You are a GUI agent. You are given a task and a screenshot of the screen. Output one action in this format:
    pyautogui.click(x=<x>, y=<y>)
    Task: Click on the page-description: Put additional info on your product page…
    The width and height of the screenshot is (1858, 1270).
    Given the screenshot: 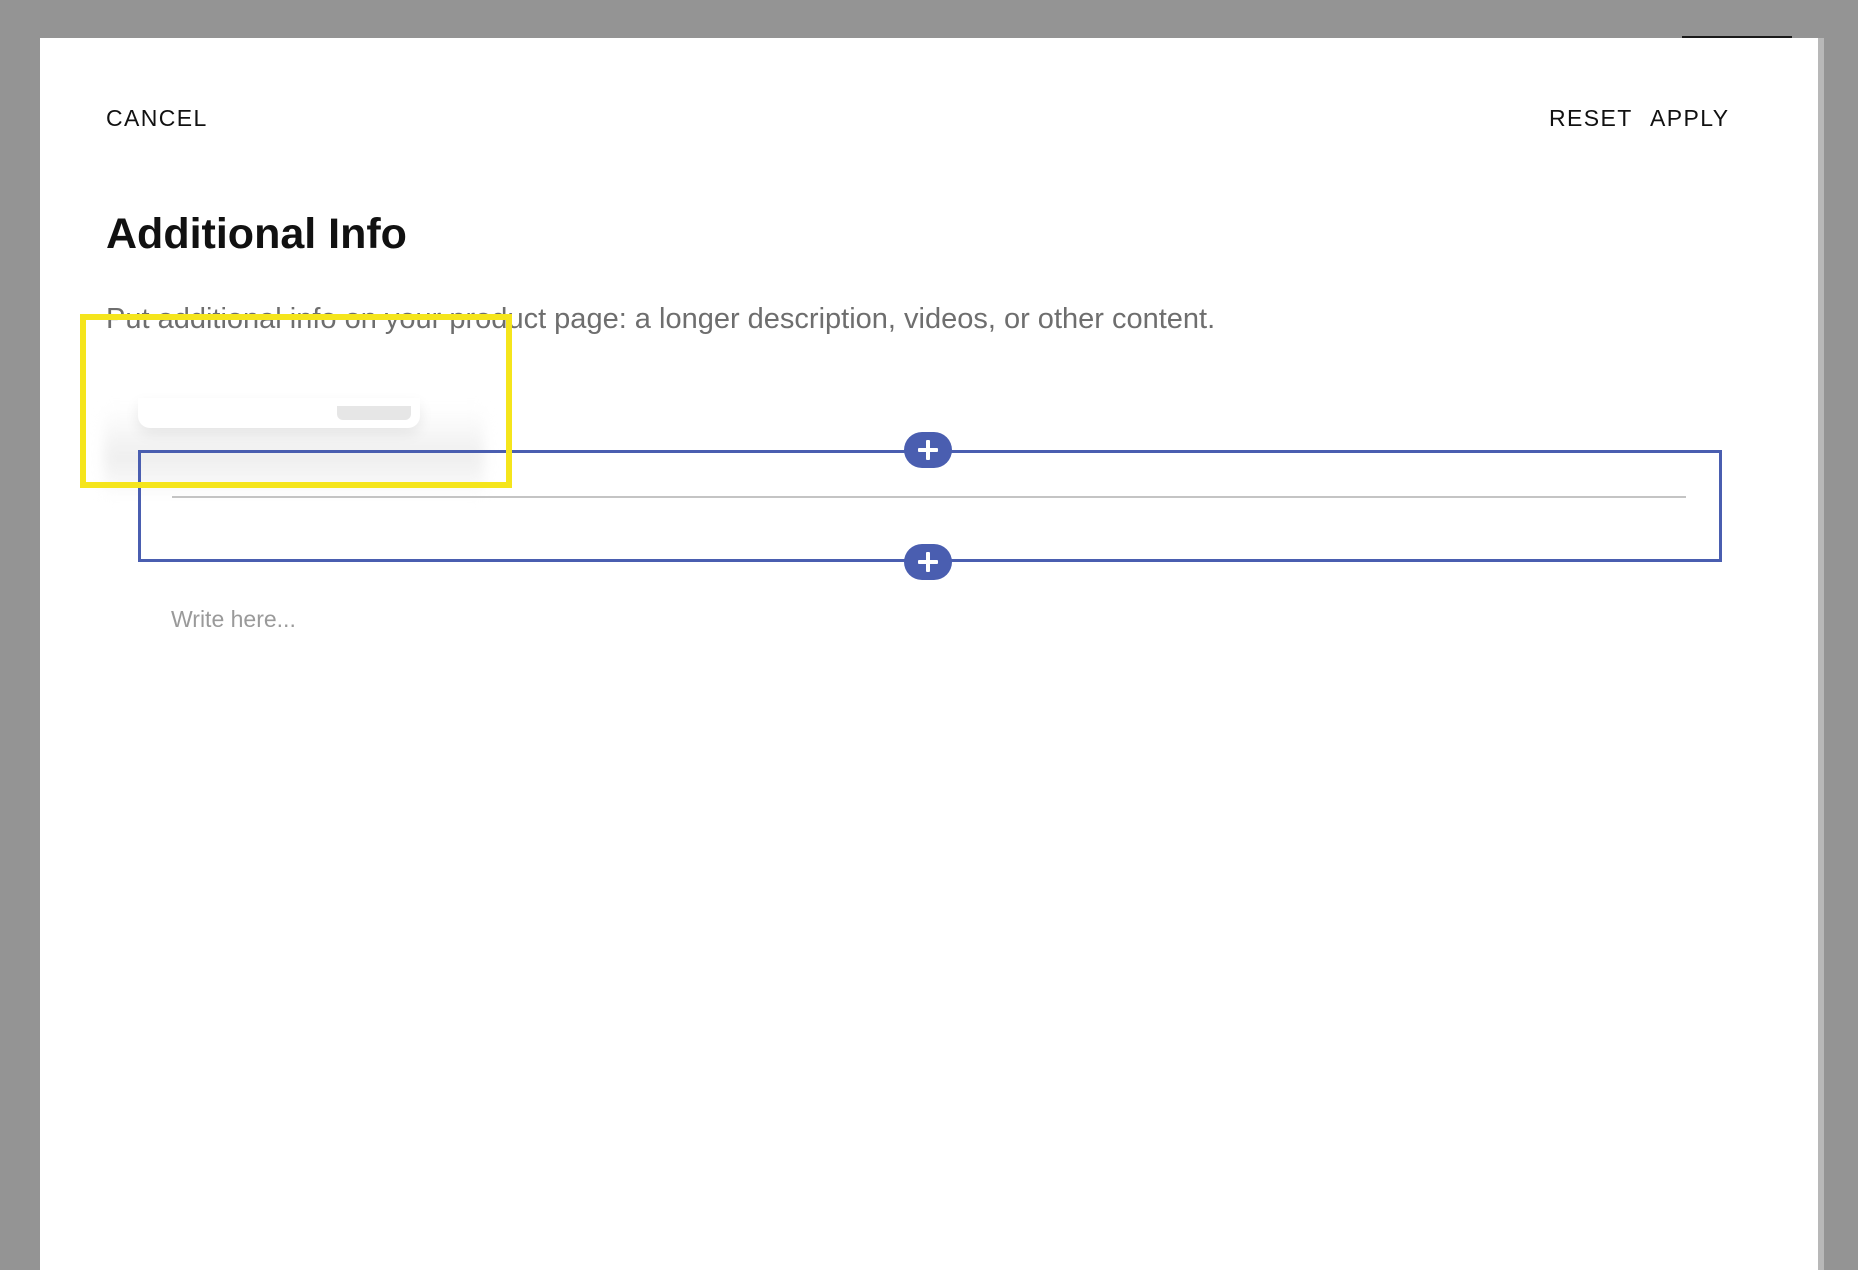 What is the action you would take?
    pyautogui.click(x=661, y=319)
    